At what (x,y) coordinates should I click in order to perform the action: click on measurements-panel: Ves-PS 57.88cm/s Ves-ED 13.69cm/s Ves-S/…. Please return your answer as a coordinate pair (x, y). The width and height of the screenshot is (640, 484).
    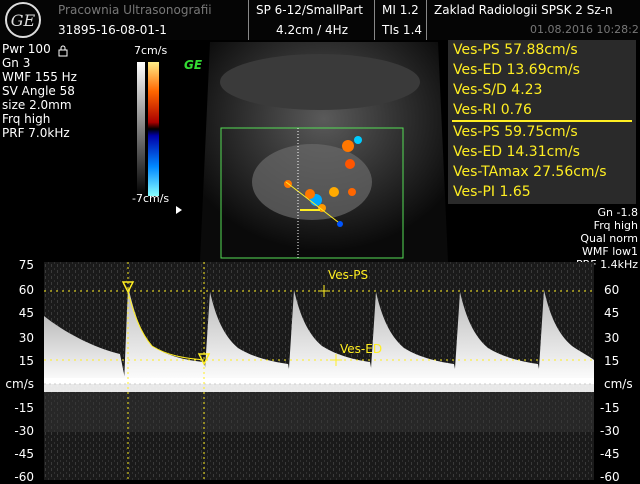
    Looking at the image, I should click on (542, 122).